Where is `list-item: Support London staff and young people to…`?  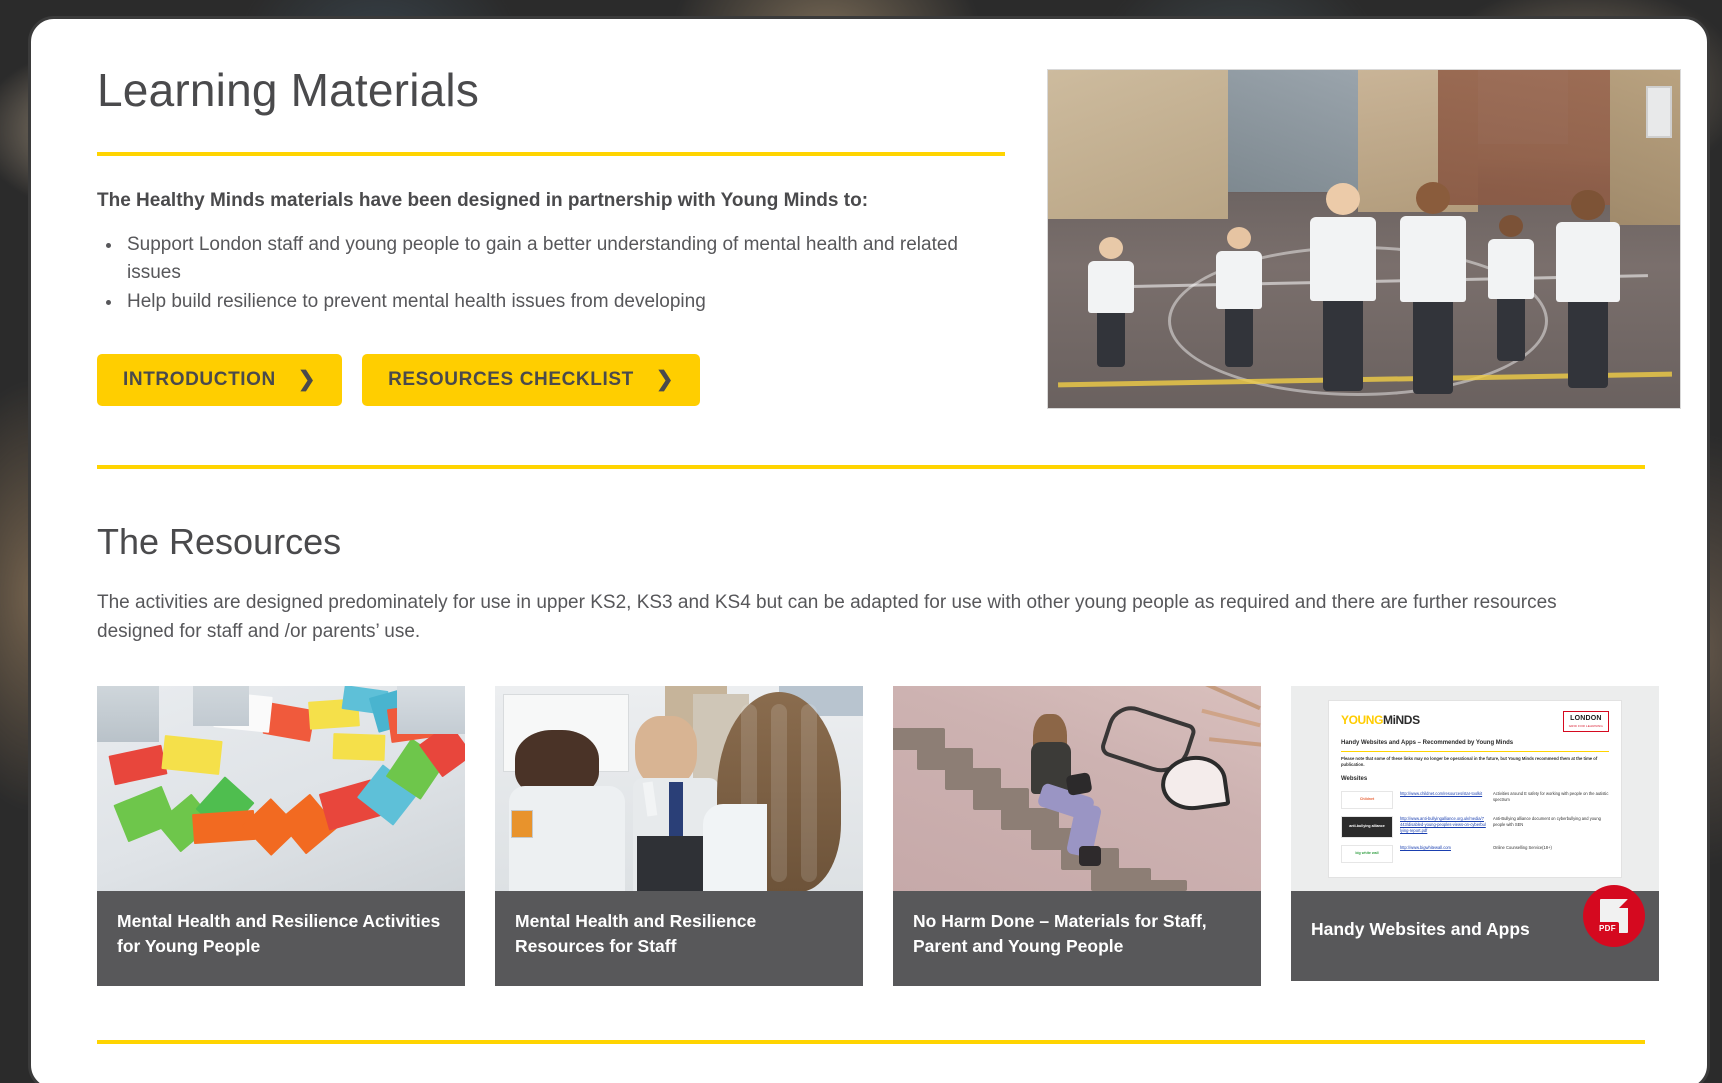 list-item: Support London staff and young people to… is located at coordinates (565, 258).